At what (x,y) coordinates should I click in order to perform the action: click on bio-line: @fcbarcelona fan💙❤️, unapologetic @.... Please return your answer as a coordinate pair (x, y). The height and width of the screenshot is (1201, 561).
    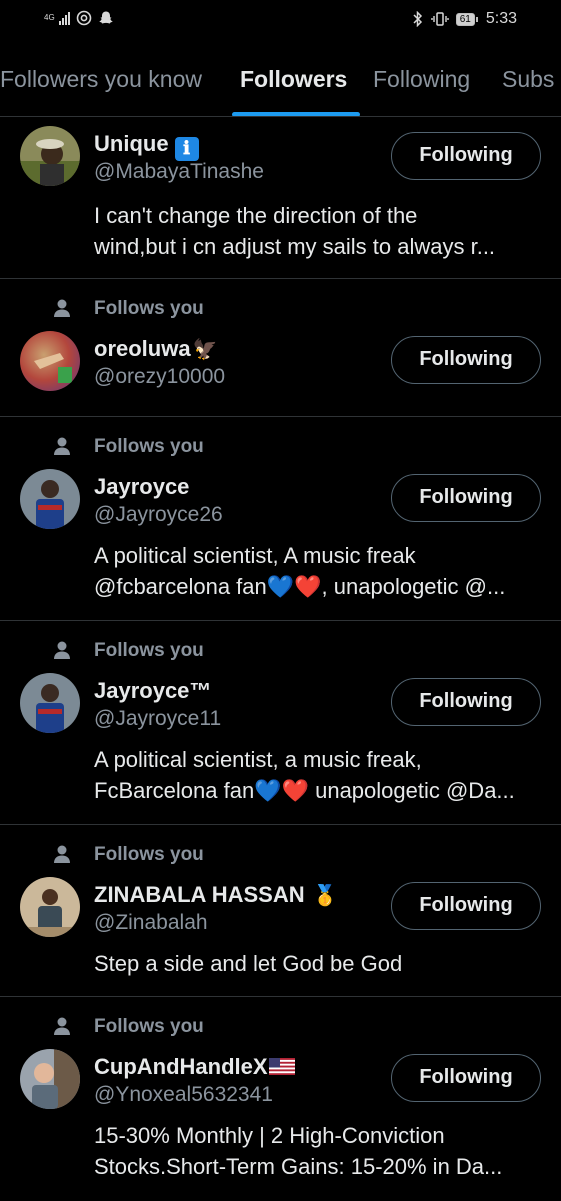
    Looking at the image, I should click on (300, 586).